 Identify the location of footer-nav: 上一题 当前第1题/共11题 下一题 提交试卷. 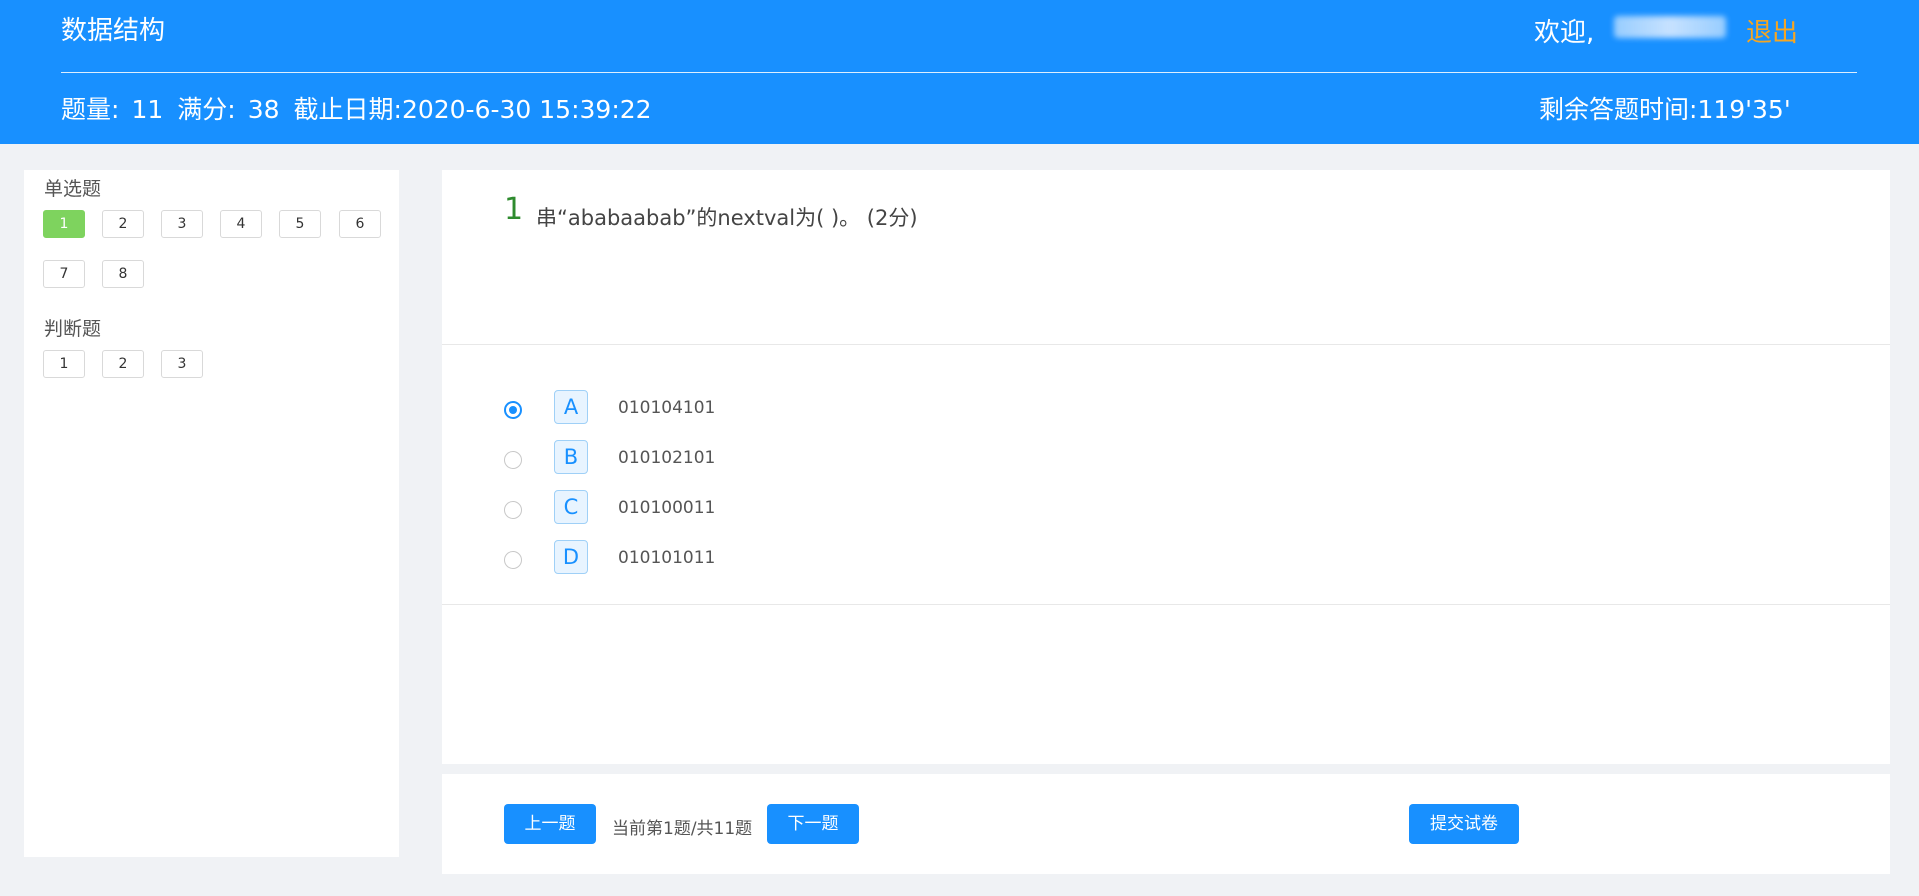
(1166, 824).